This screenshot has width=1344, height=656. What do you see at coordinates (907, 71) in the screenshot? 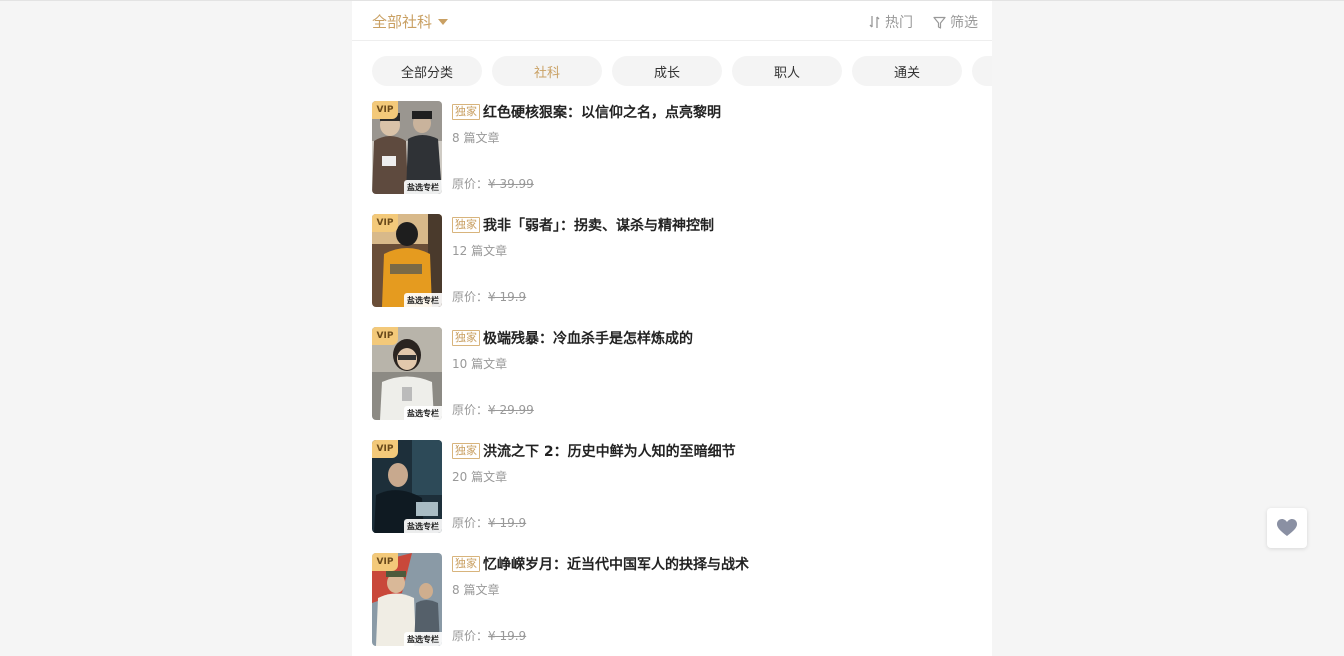
I see `tab-tongguan: 通关` at bounding box center [907, 71].